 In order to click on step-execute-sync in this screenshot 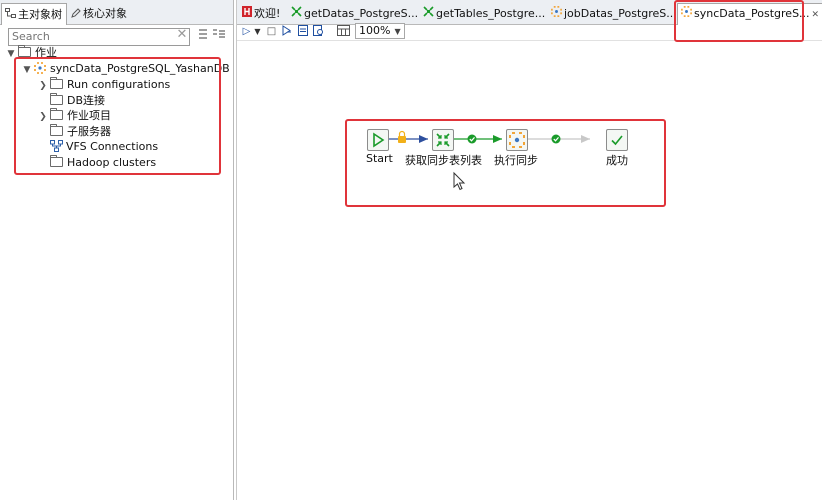, I will do `click(517, 140)`.